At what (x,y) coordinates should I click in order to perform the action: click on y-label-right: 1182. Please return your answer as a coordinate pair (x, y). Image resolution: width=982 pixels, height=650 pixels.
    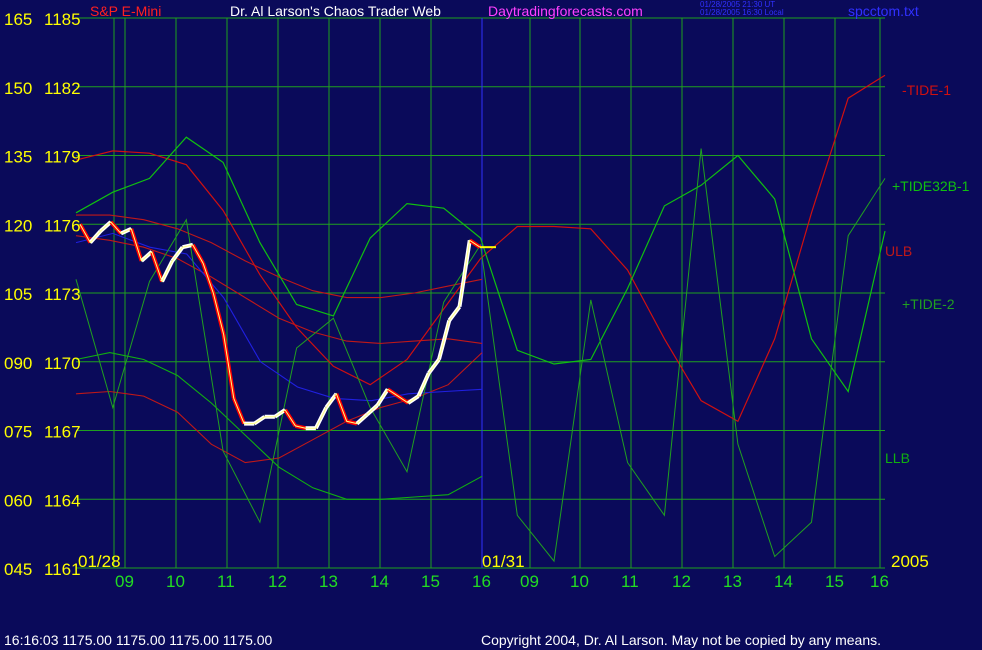
    Looking at the image, I should click on (62, 88).